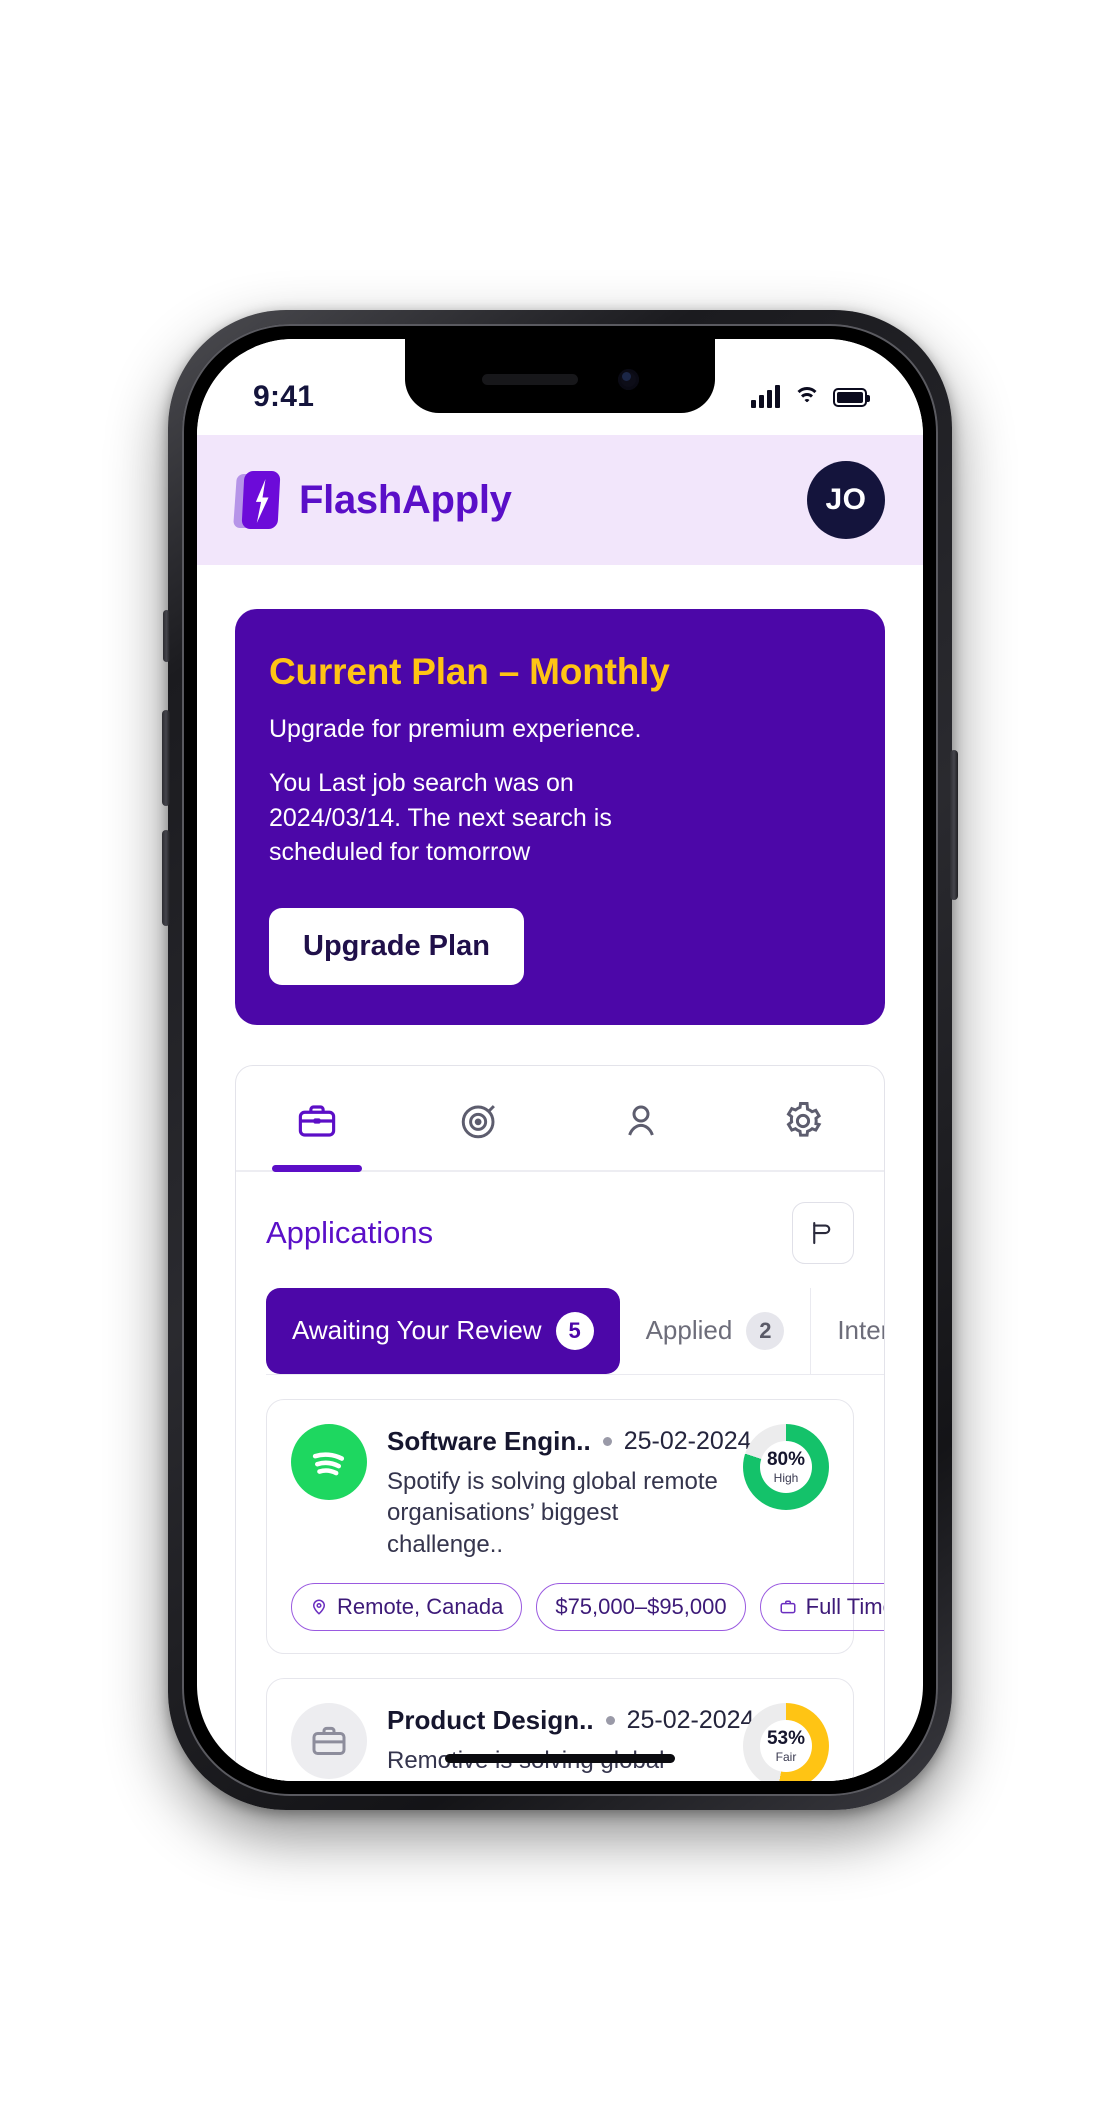 This screenshot has width=1120, height=2120. I want to click on tab-interviewing: Intervi, so click(847, 1330).